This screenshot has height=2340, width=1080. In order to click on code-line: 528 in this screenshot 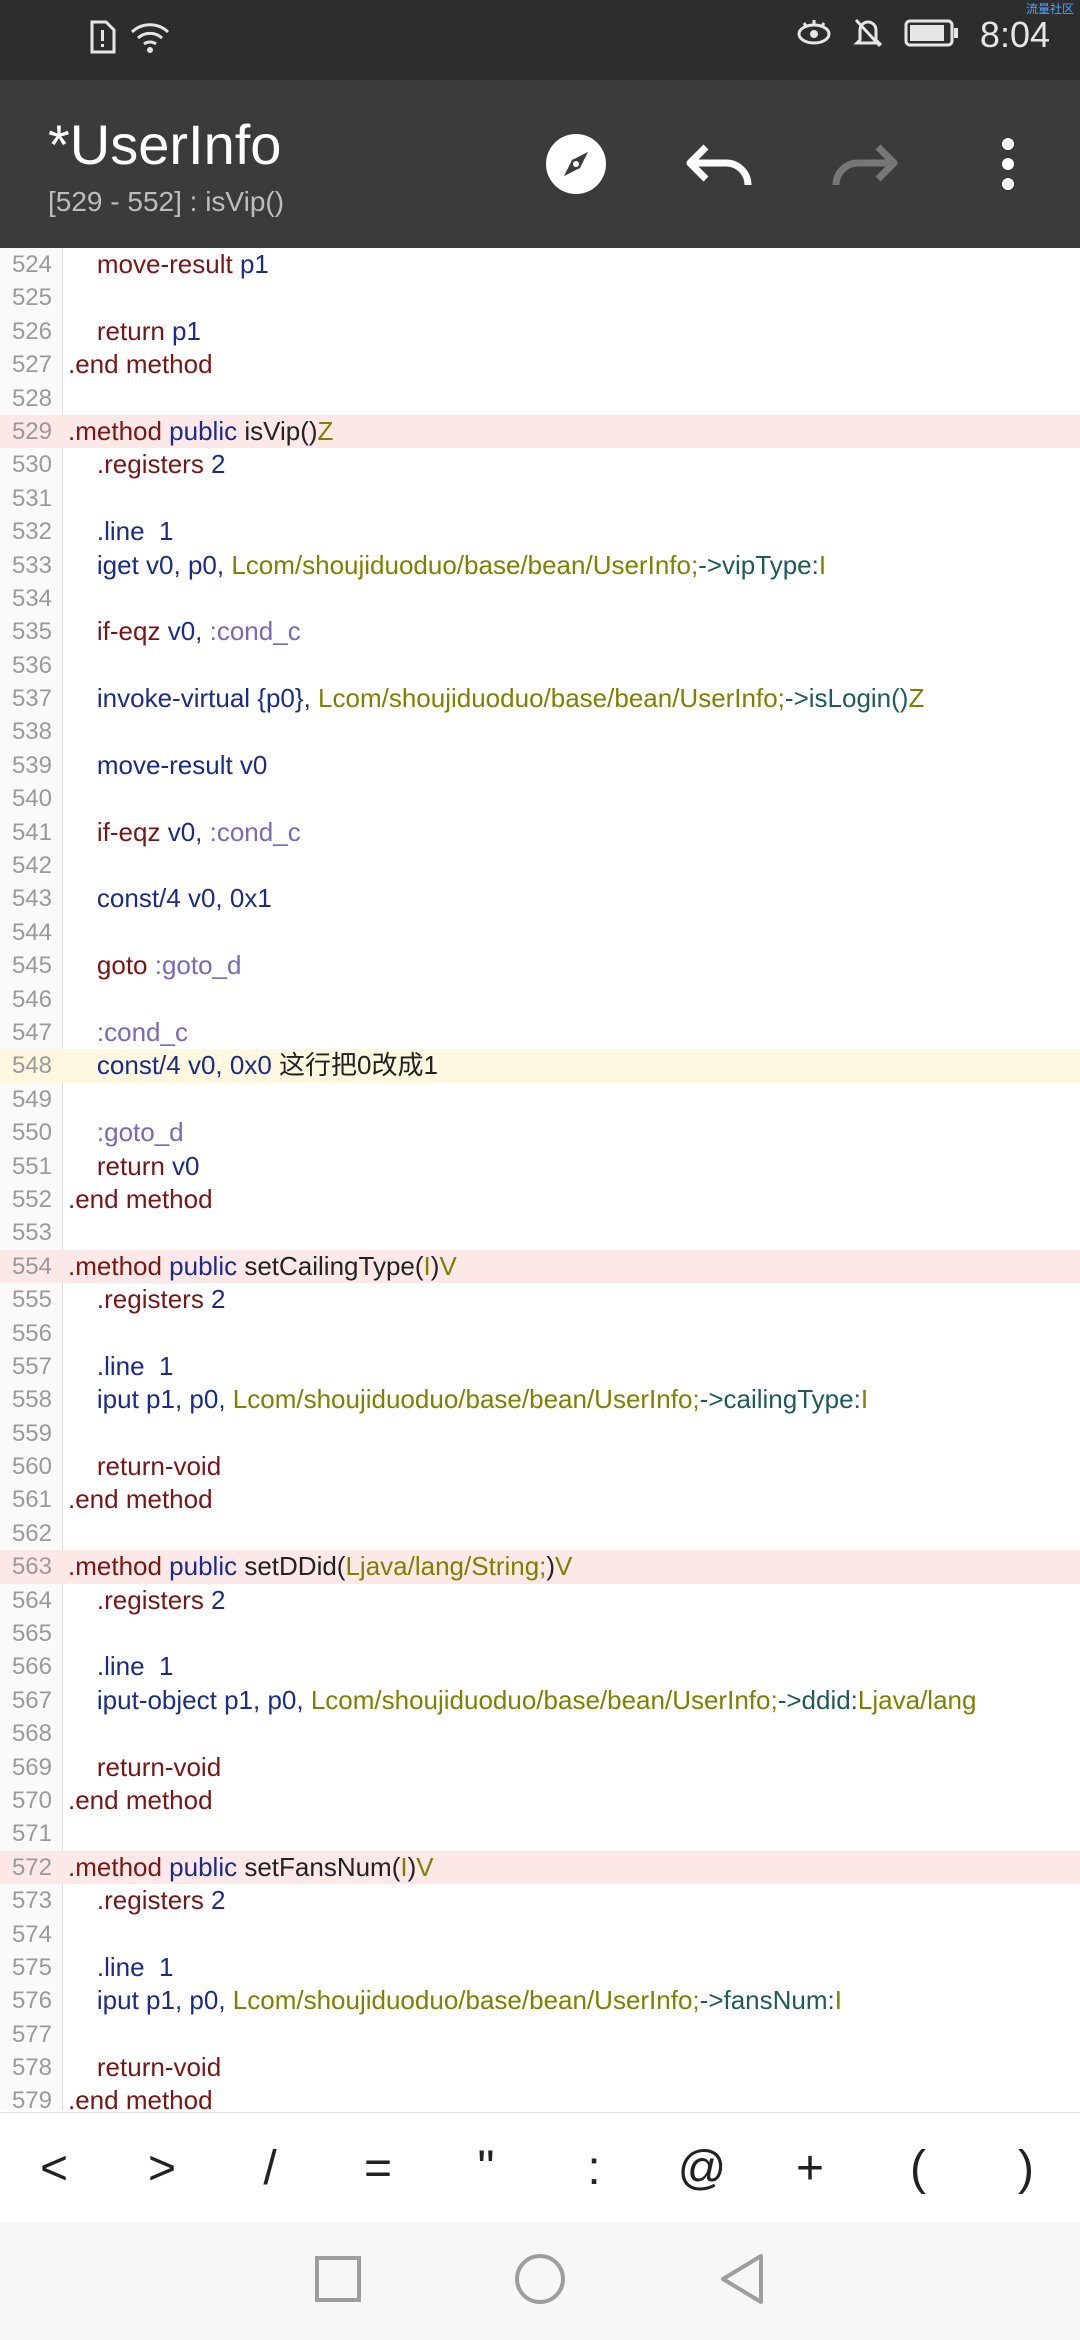, I will do `click(540, 398)`.